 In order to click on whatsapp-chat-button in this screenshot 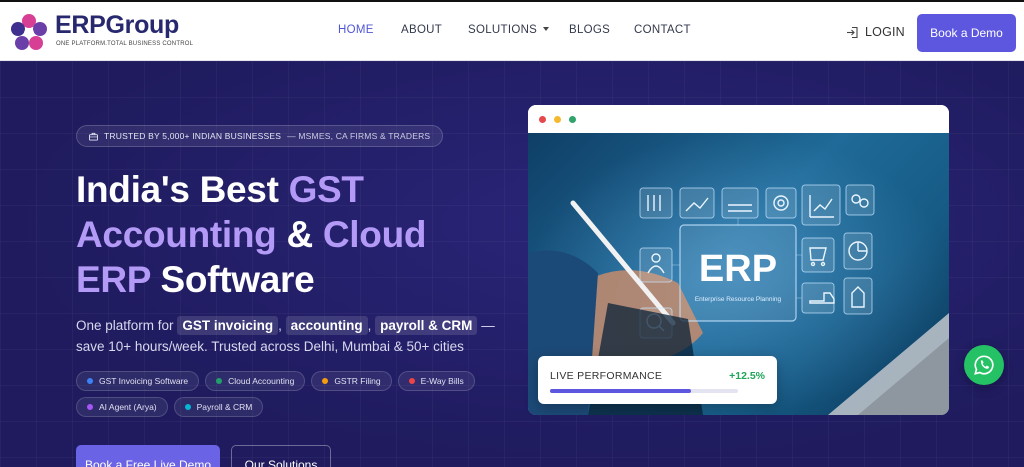, I will do `click(984, 365)`.